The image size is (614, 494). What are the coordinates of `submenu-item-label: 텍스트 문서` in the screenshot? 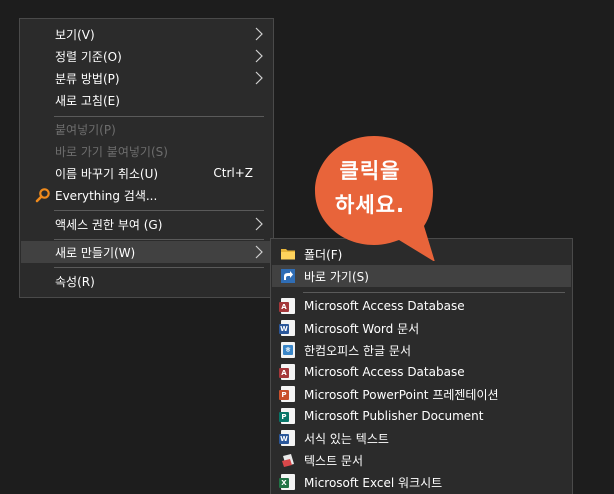 It's located at (334, 460).